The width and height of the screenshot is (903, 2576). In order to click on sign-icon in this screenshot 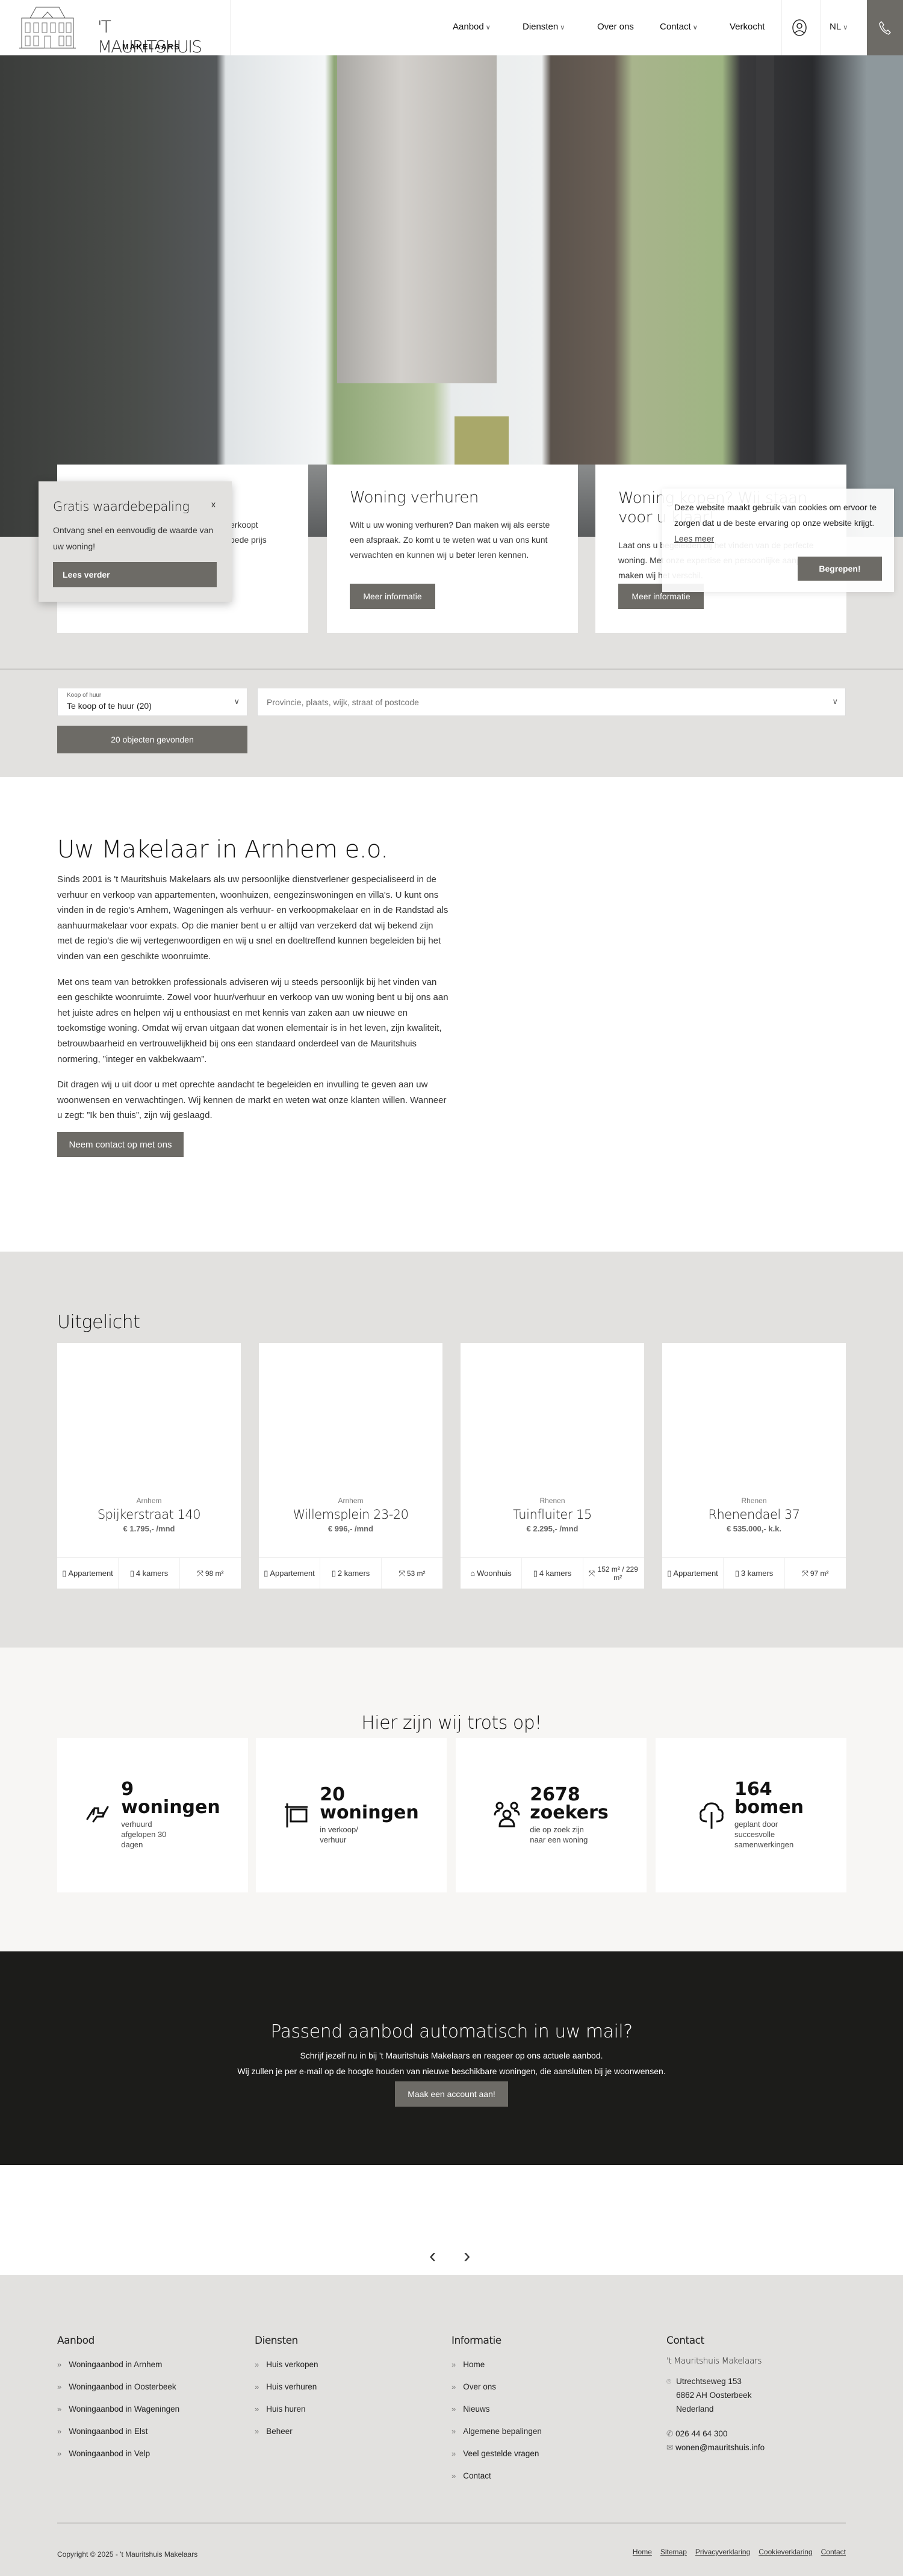, I will do `click(296, 1815)`.